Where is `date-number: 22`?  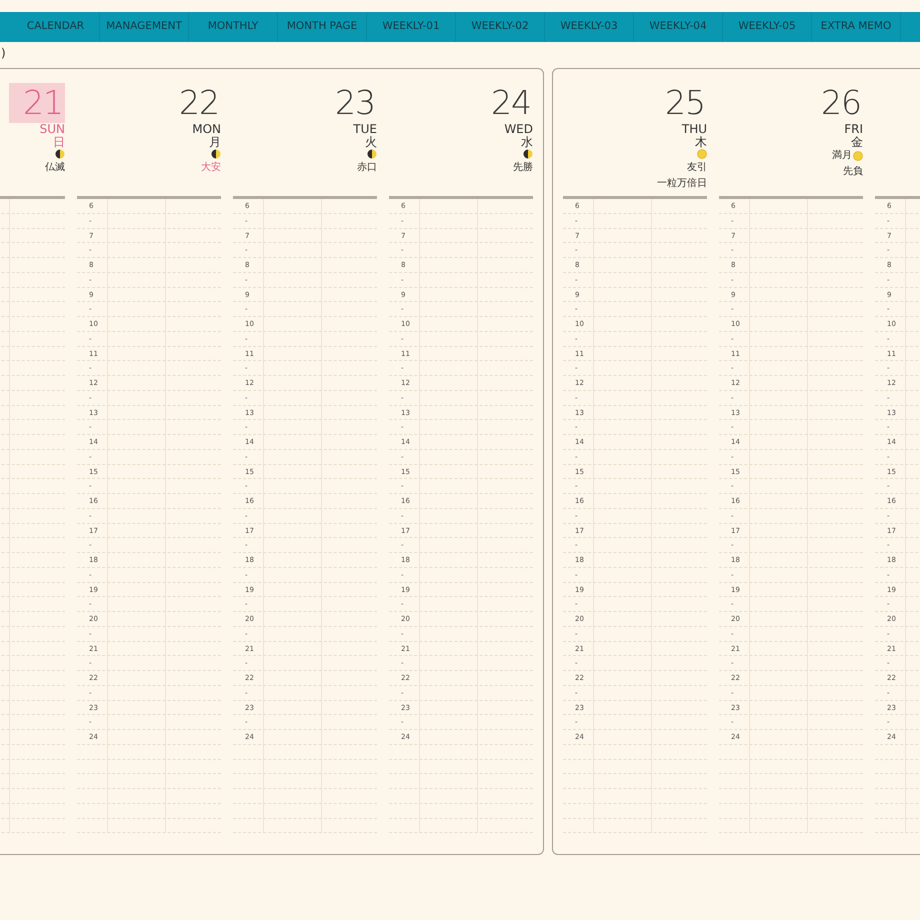
date-number: 22 is located at coordinates (199, 103).